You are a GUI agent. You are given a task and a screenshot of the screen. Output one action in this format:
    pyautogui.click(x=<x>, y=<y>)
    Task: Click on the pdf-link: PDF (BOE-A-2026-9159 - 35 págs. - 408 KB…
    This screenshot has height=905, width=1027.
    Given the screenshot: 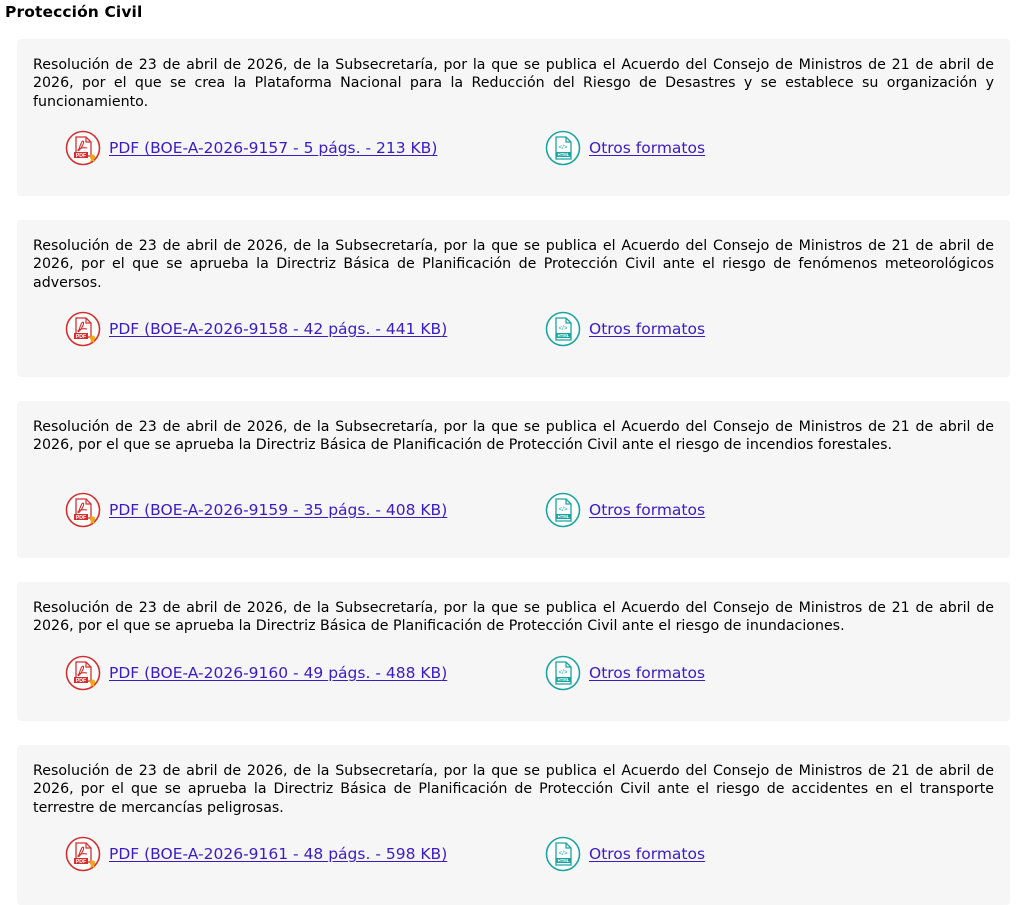 What is the action you would take?
    pyautogui.click(x=278, y=510)
    